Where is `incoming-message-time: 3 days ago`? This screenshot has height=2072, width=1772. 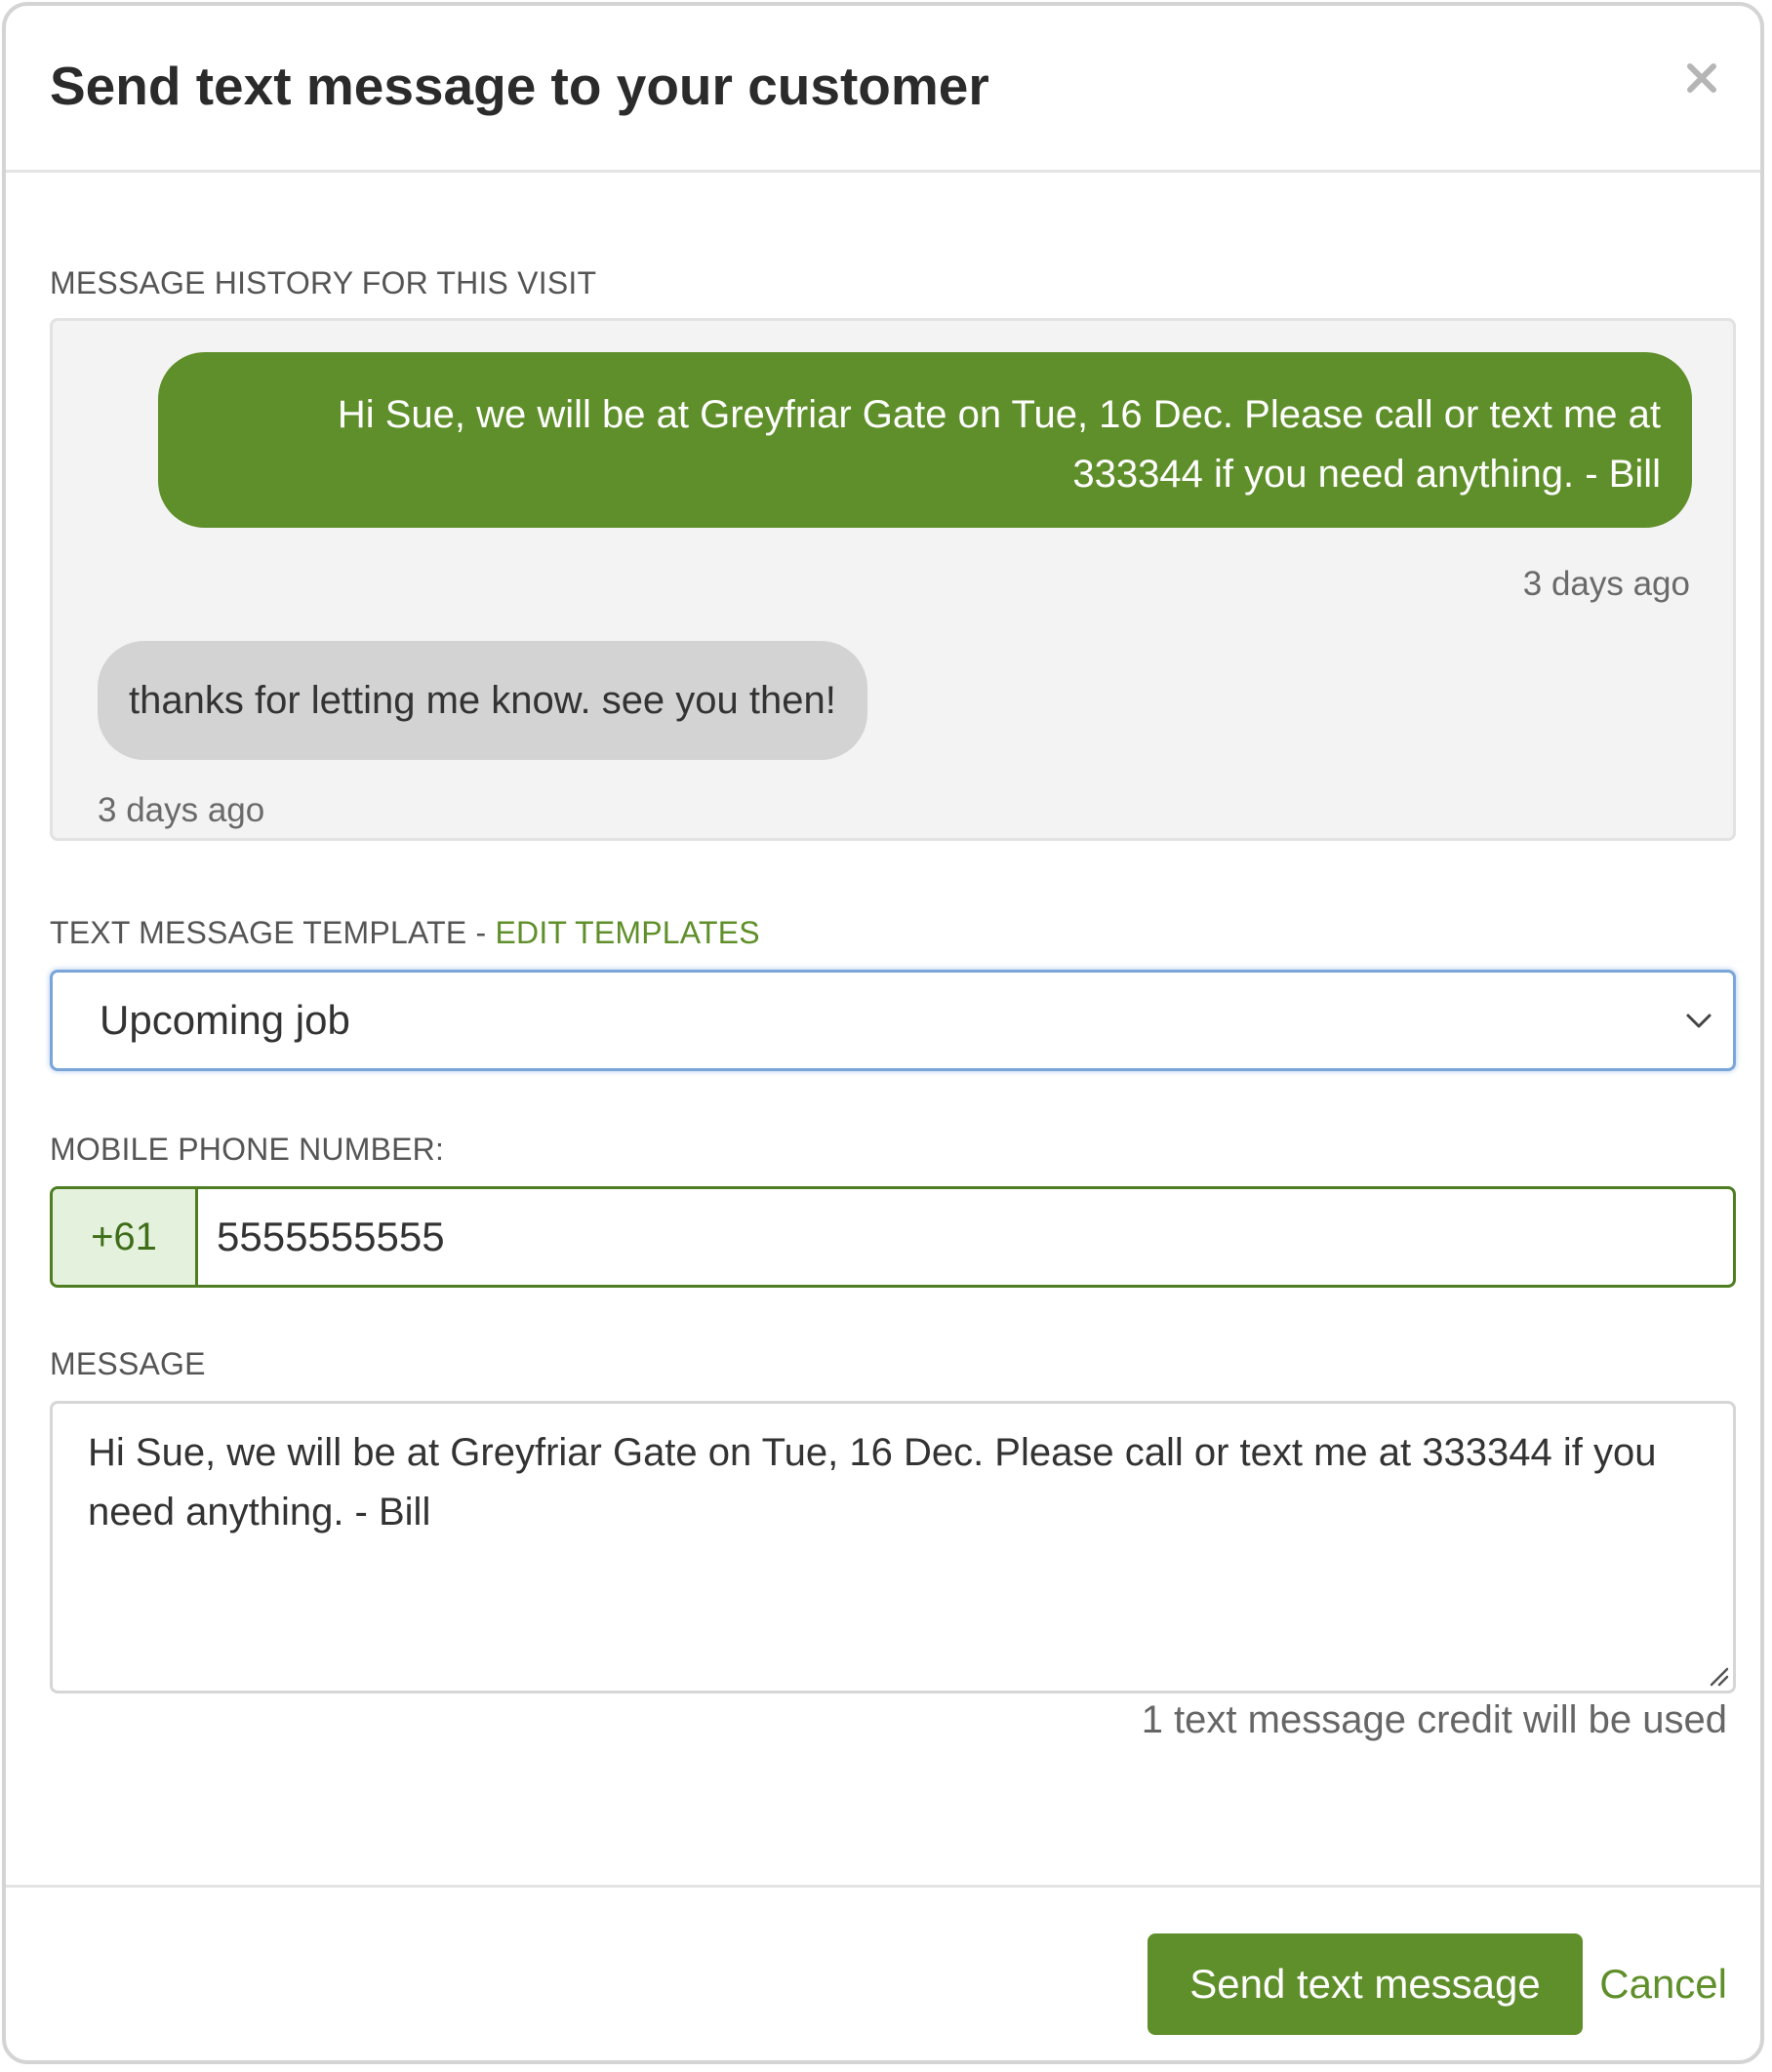 incoming-message-time: 3 days ago is located at coordinates (182, 810).